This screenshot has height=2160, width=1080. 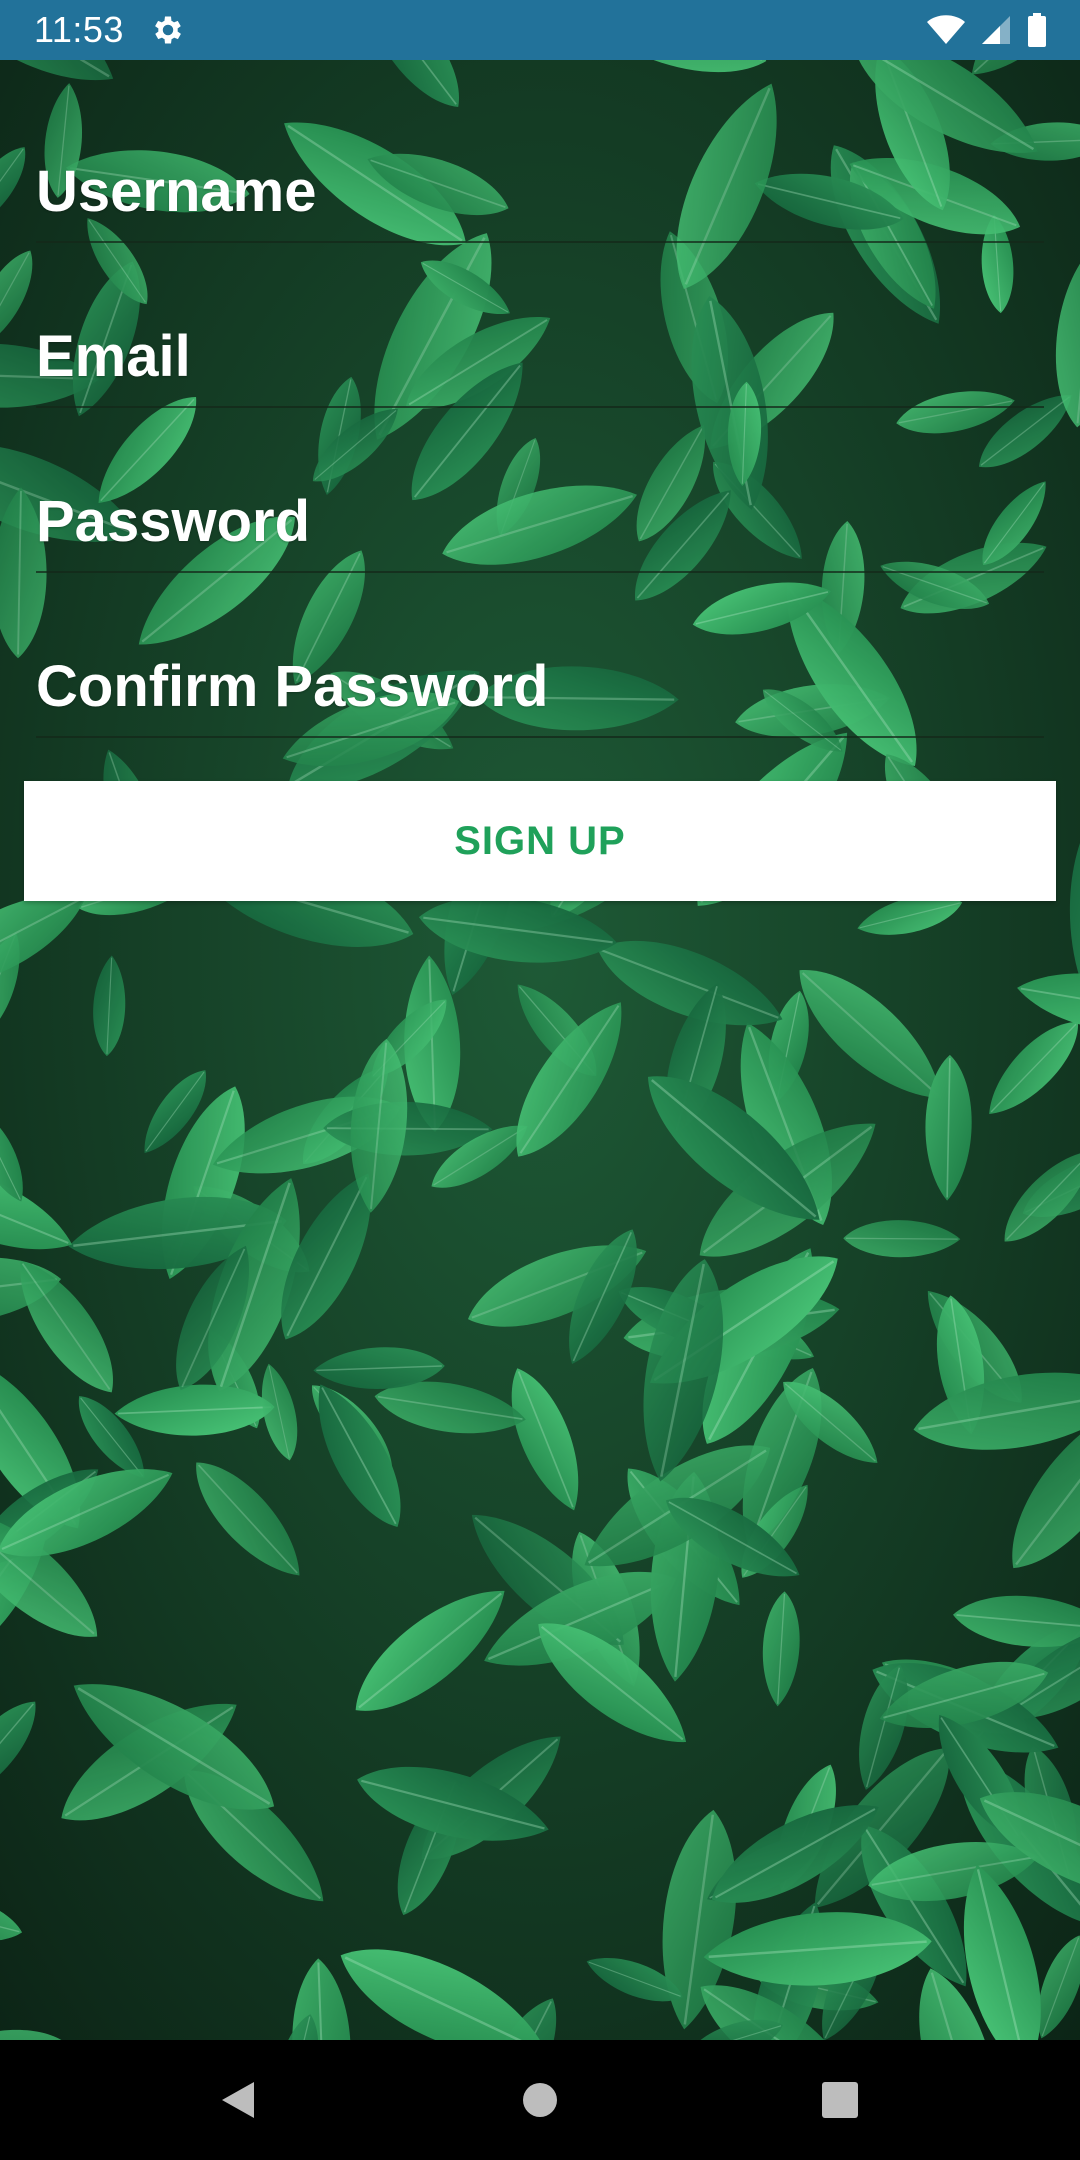 I want to click on wifi-icon, so click(x=946, y=29).